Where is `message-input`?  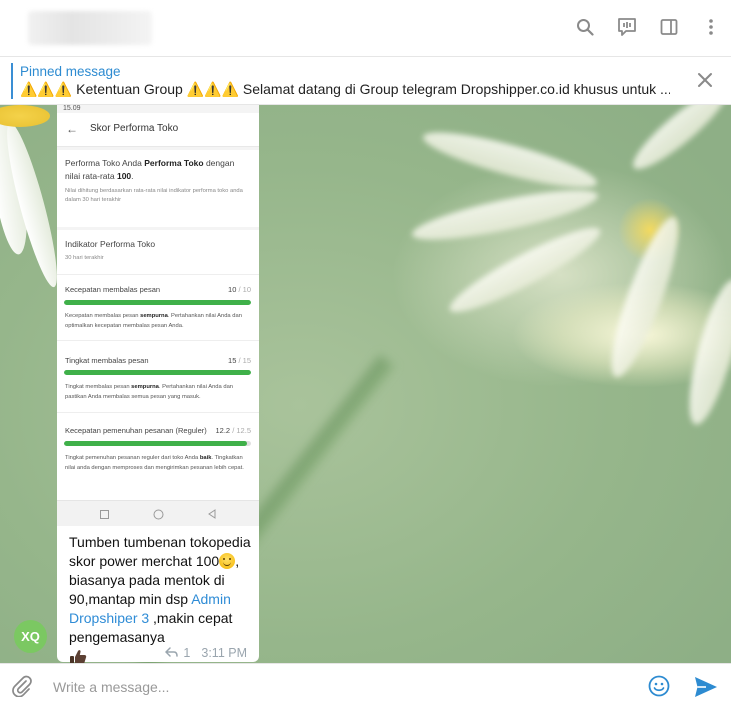
message-input is located at coordinates (333, 687).